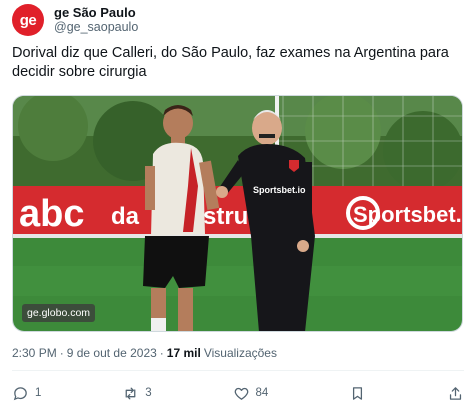 This screenshot has width=476, height=412. Describe the element at coordinates (238, 370) in the screenshot. I see `divider` at that location.